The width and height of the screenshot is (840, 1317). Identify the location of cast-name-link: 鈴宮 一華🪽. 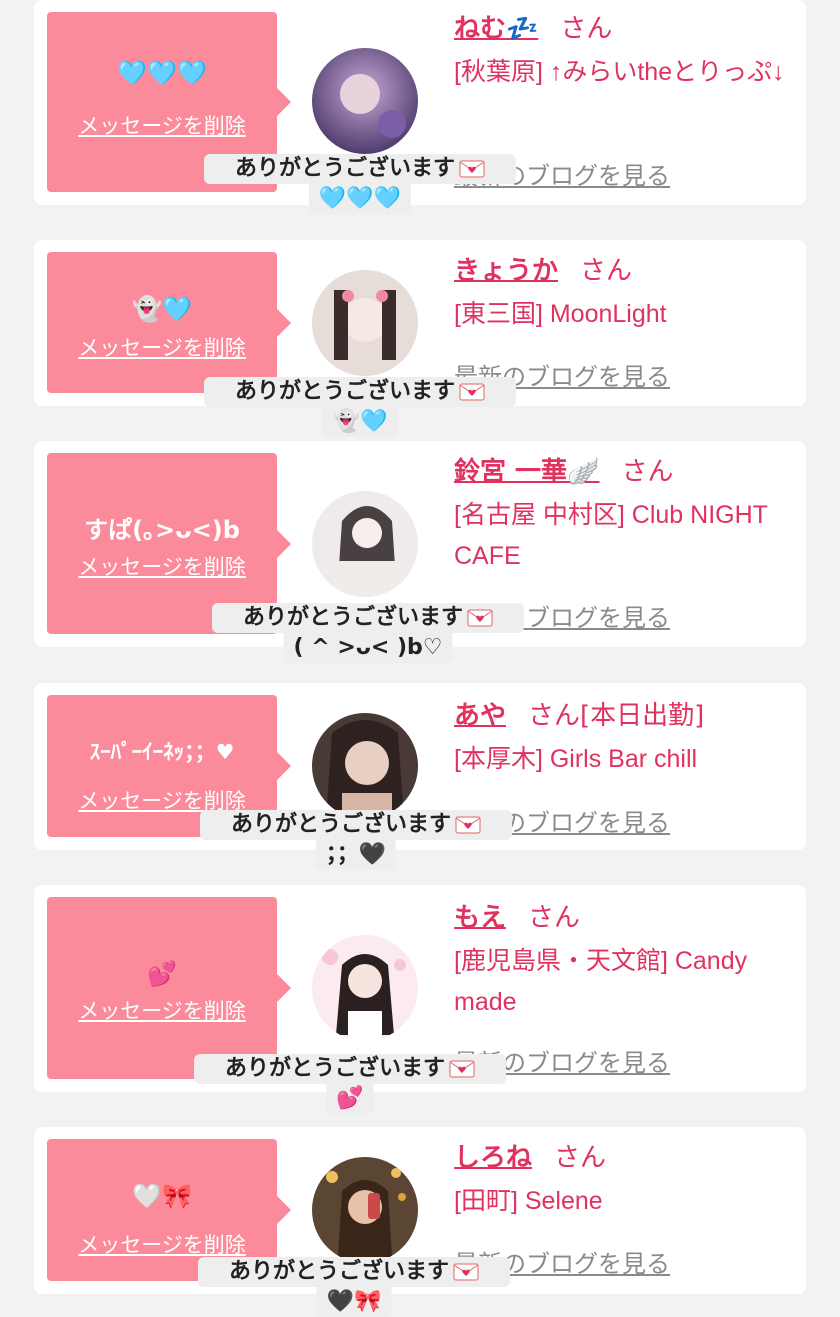
(526, 472).